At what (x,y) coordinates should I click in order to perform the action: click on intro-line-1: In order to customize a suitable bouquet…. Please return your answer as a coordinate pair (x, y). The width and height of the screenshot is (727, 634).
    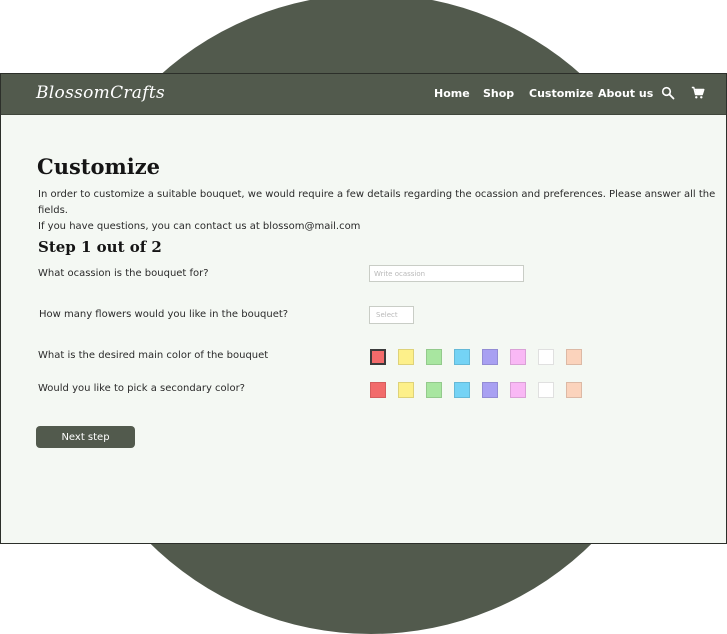
    Looking at the image, I should click on (377, 202).